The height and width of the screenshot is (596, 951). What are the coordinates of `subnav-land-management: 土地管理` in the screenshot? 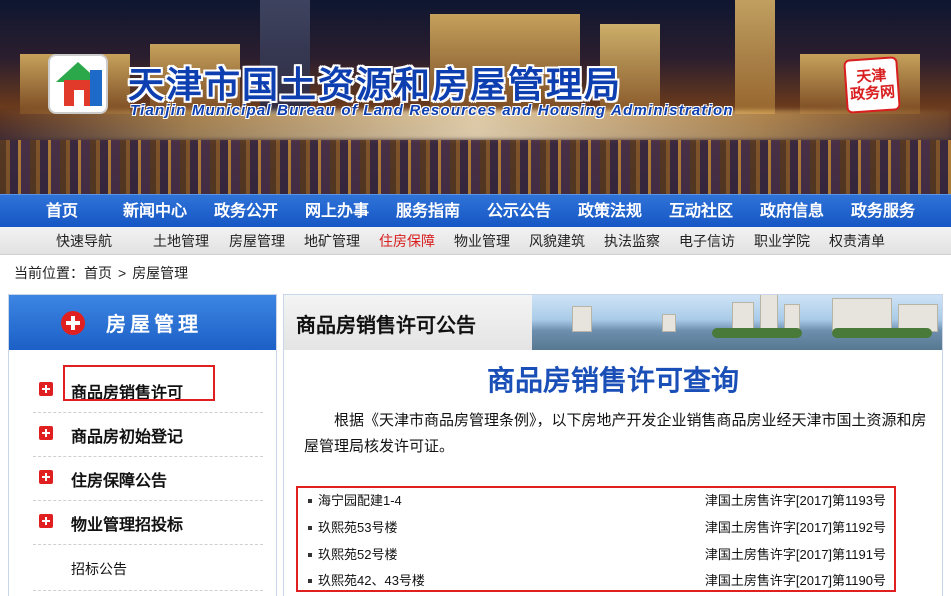 It's located at (181, 241).